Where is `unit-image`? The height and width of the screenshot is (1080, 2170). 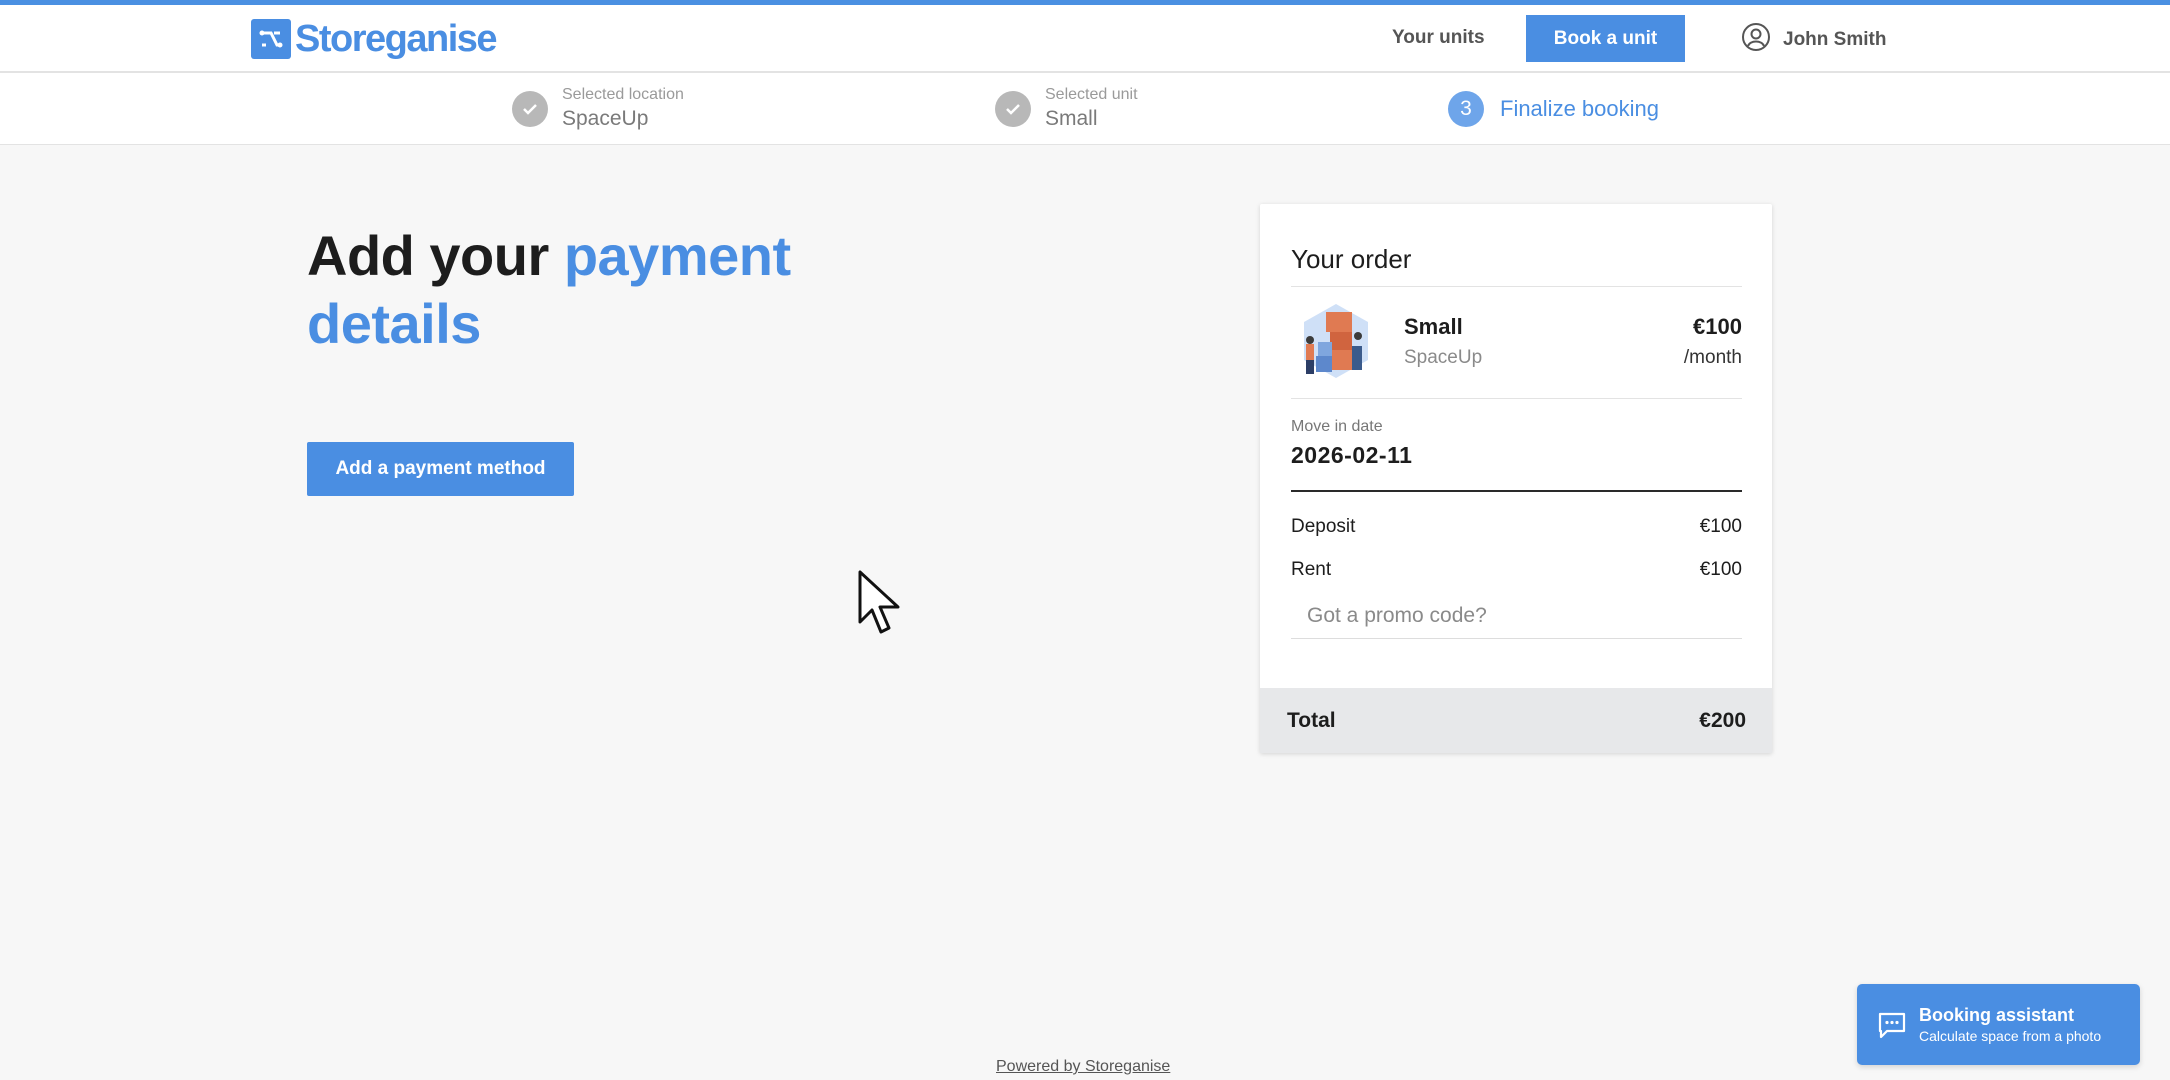
unit-image is located at coordinates (1336, 341).